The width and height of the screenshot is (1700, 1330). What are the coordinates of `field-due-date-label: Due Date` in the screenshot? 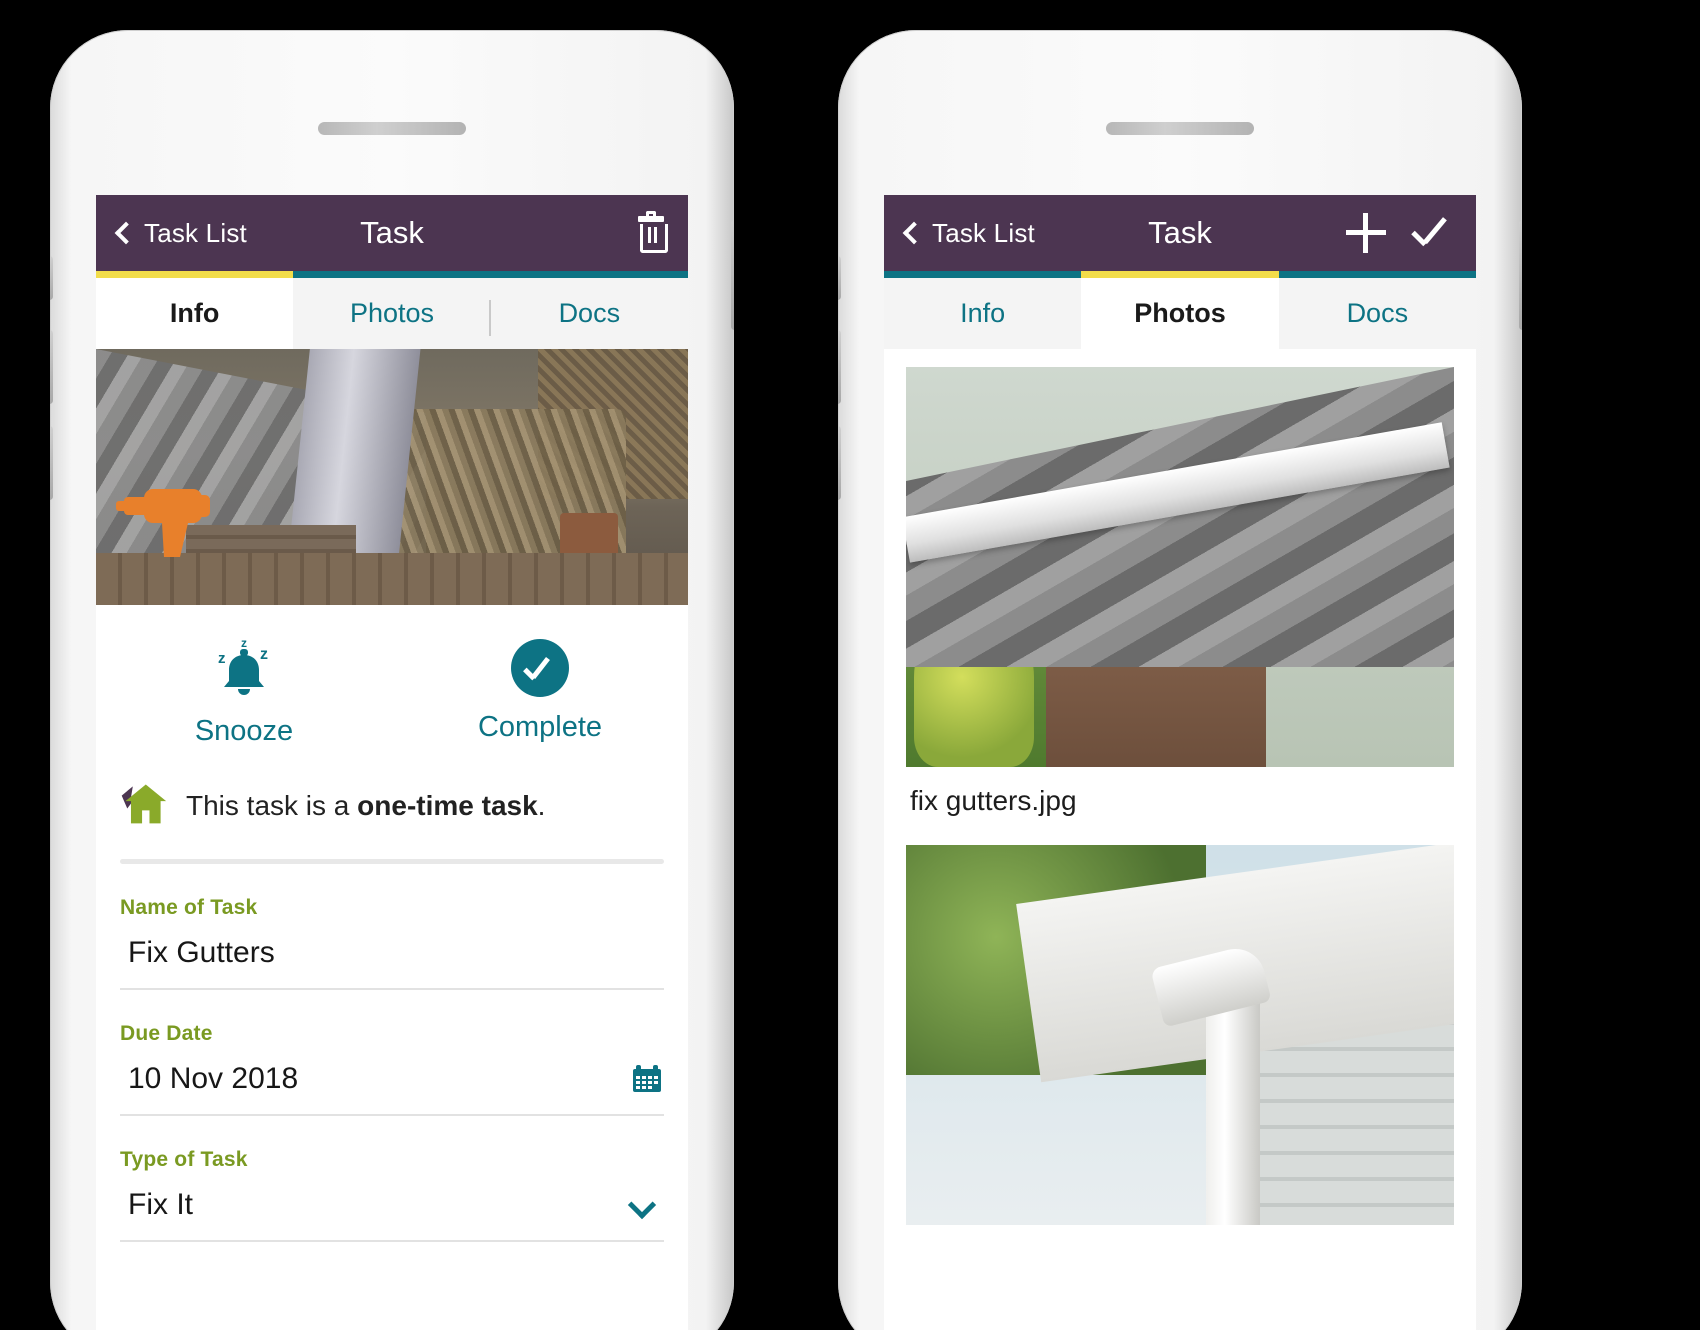 It's located at (166, 1033).